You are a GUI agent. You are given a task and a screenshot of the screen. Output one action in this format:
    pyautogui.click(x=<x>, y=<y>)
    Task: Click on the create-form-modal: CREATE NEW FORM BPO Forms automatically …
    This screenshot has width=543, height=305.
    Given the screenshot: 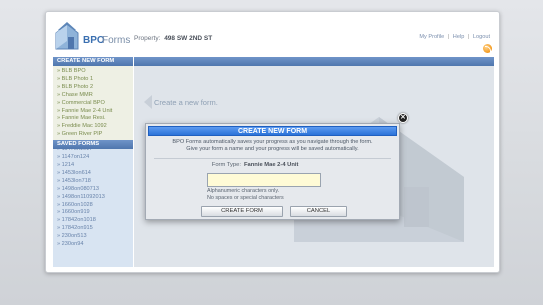 What is the action you would take?
    pyautogui.click(x=272, y=171)
    